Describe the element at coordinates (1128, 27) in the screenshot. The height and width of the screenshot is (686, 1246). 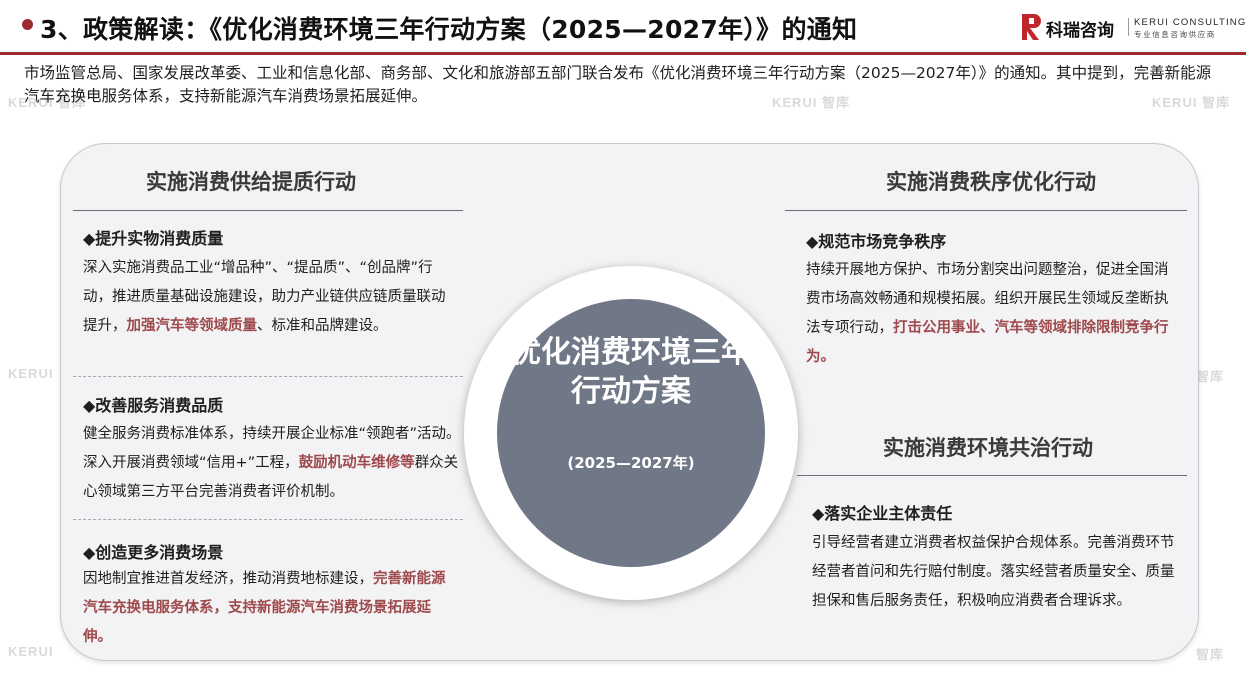
I see `logo-divider` at that location.